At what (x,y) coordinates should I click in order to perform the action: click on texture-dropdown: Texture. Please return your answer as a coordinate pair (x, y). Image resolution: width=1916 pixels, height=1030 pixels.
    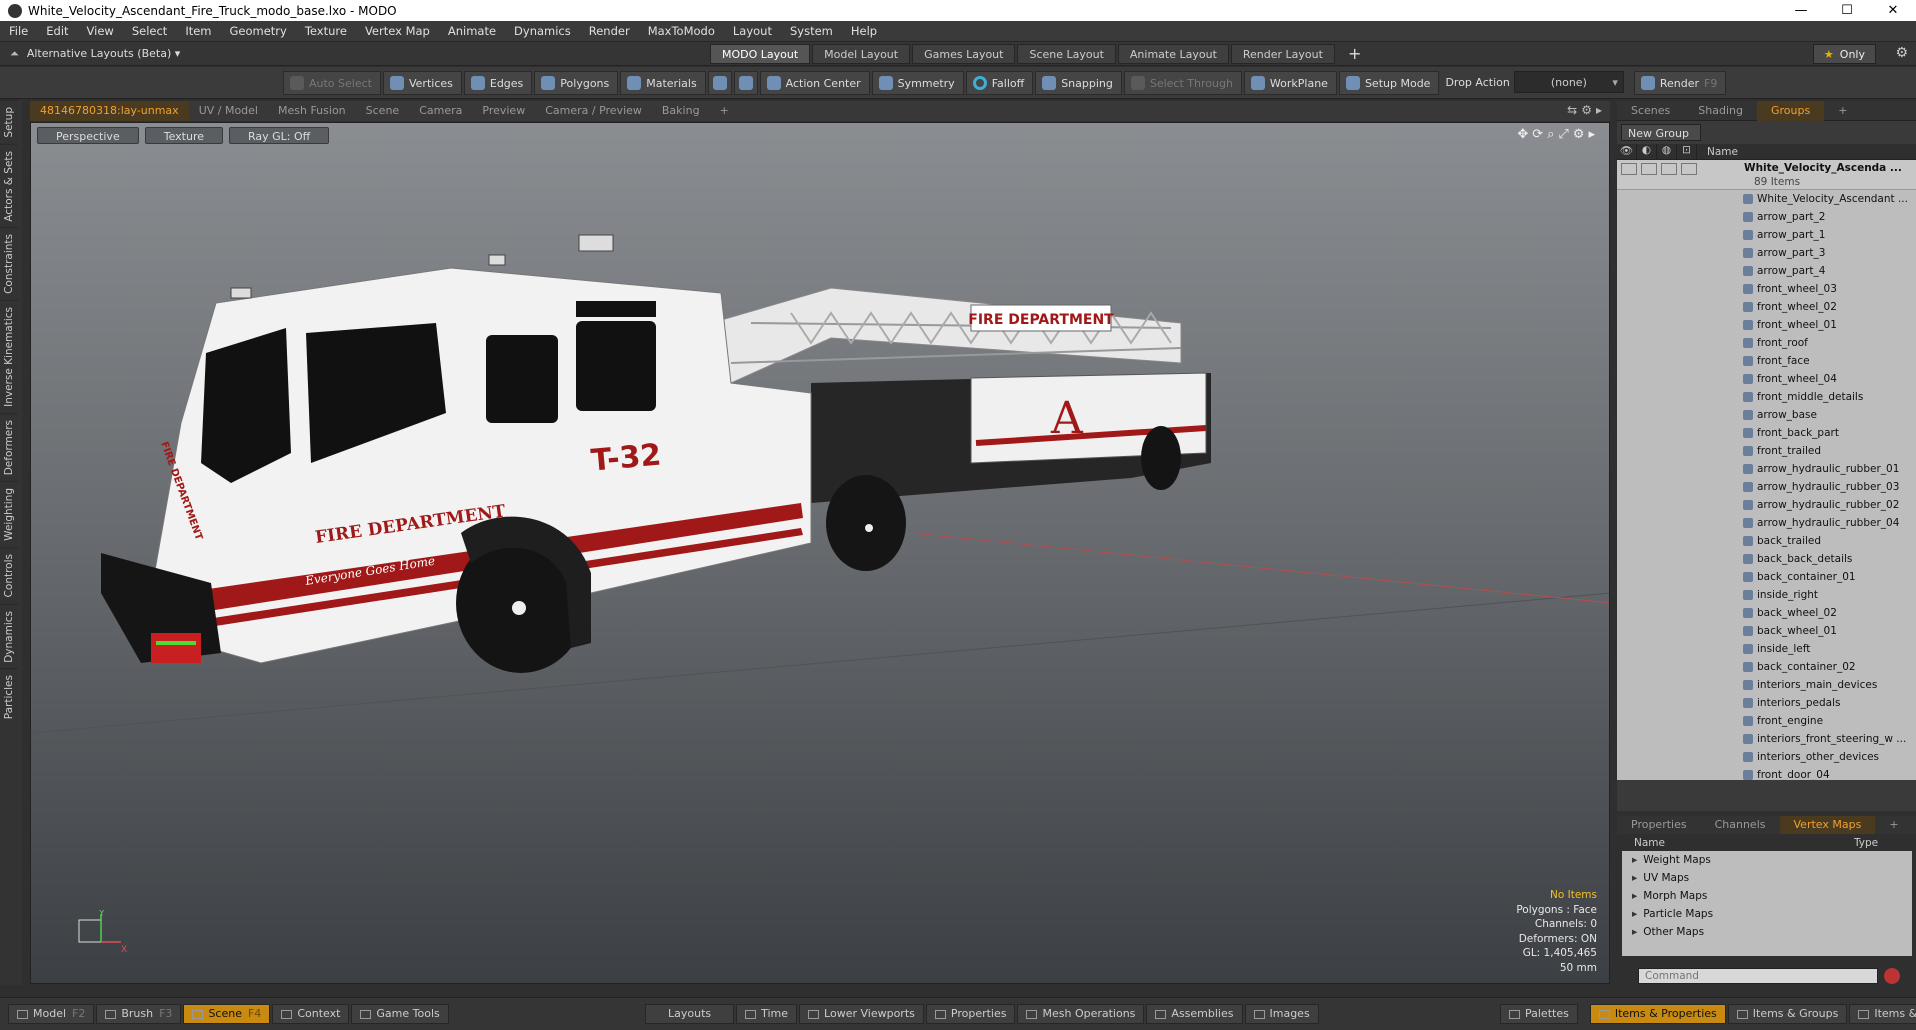
    Looking at the image, I should click on (183, 135).